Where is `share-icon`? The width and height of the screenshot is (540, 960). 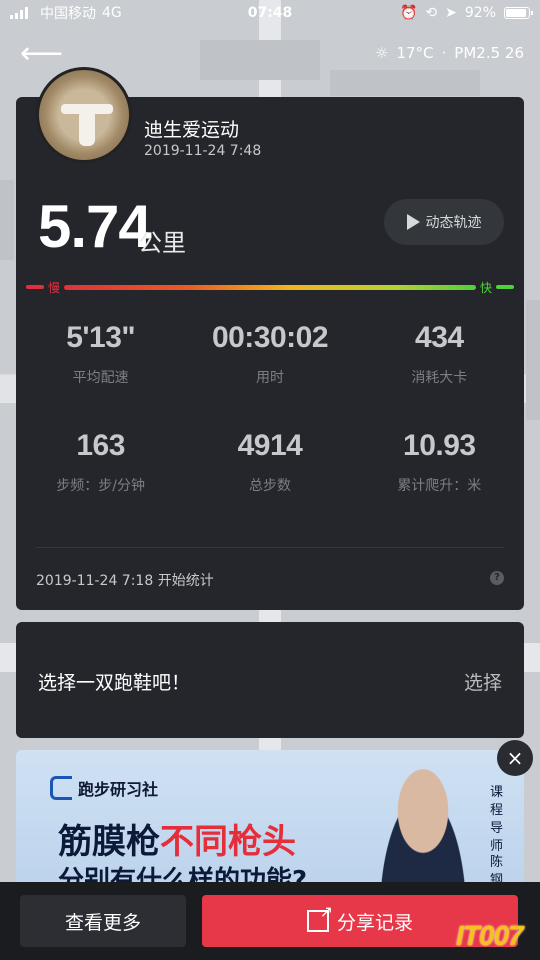
share-icon is located at coordinates (319, 917).